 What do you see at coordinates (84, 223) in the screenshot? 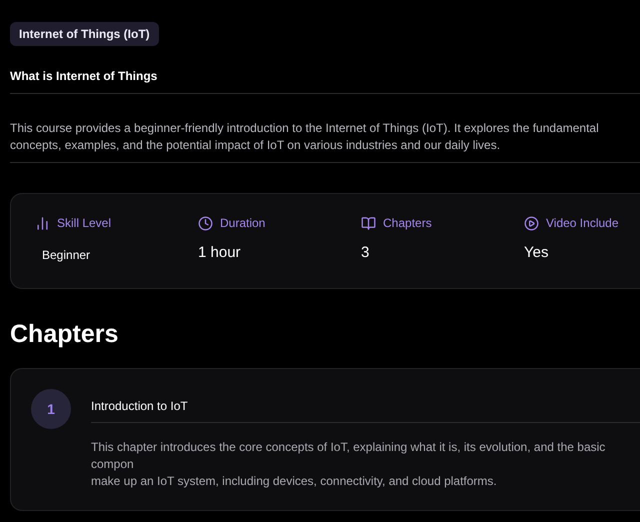
I see `stat-label: Skill Level` at bounding box center [84, 223].